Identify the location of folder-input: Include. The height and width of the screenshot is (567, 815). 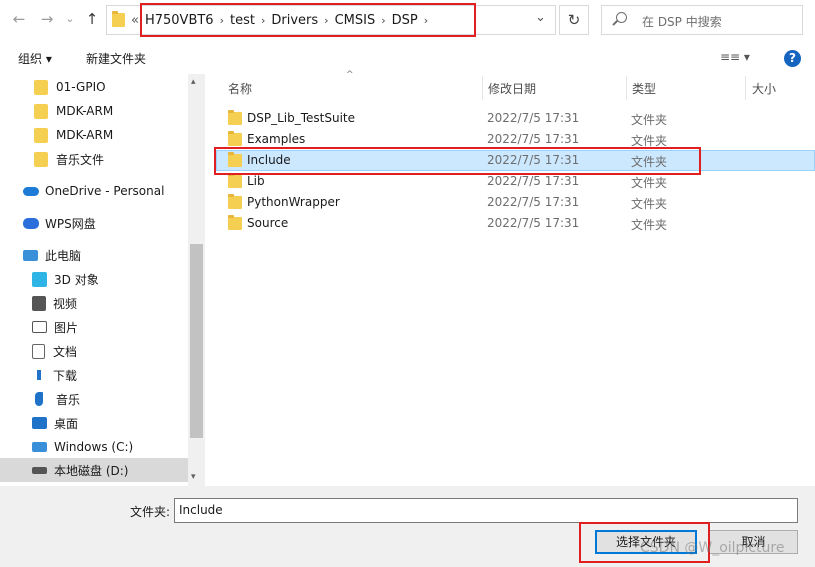
(486, 510).